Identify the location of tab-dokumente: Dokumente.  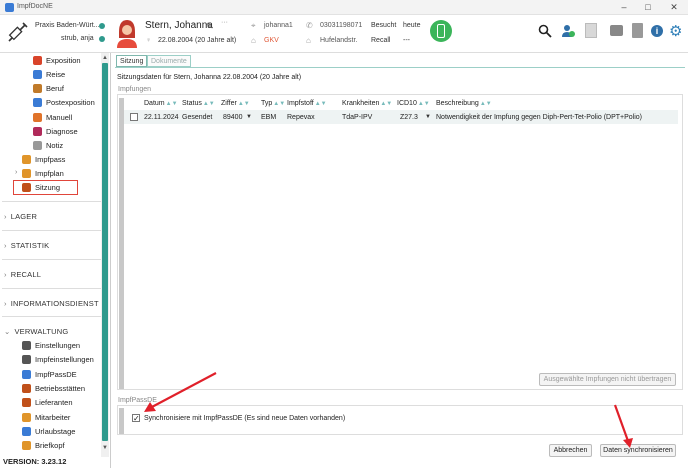
(169, 61).